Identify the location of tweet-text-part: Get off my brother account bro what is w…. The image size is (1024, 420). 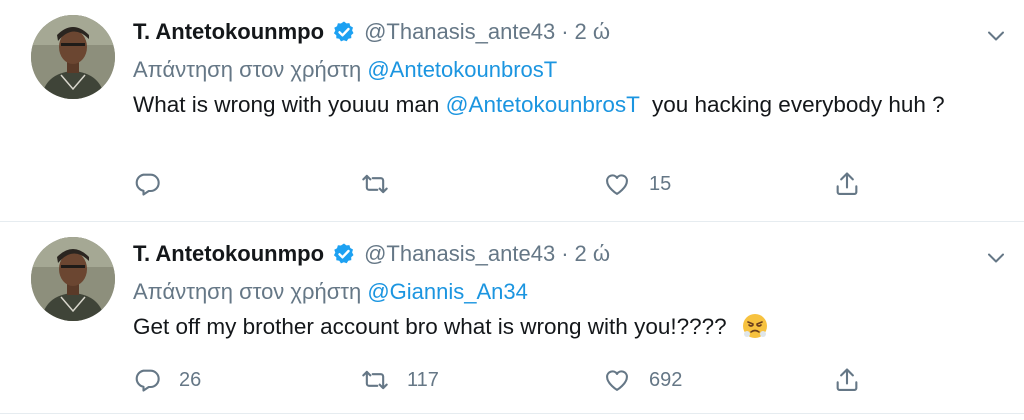
(430, 326).